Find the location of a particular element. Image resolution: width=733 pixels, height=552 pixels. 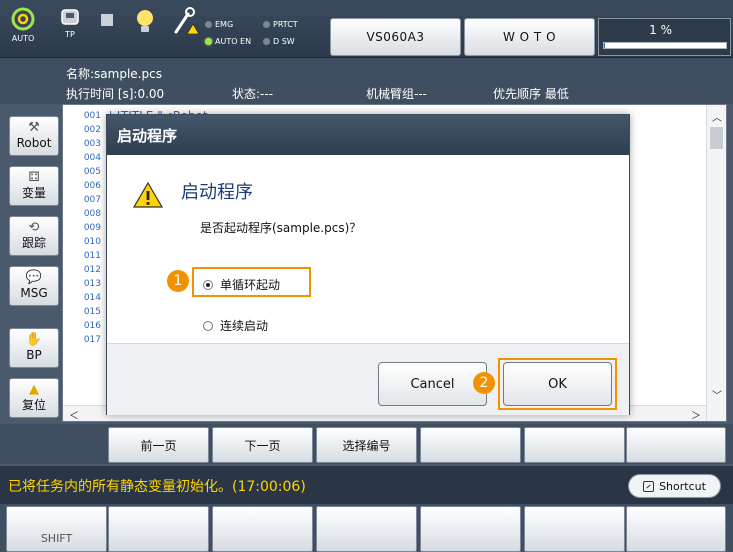

next-page-button: 下一页 is located at coordinates (262, 445).